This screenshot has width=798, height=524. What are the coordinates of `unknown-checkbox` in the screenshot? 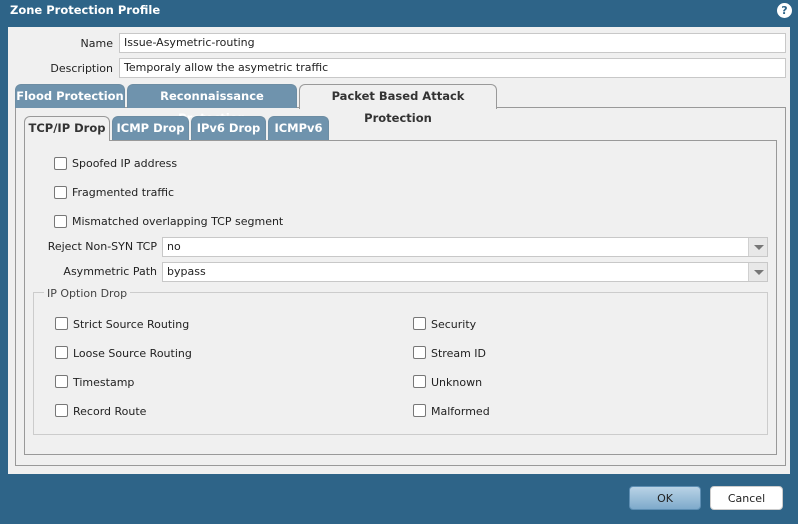 It's located at (419, 381).